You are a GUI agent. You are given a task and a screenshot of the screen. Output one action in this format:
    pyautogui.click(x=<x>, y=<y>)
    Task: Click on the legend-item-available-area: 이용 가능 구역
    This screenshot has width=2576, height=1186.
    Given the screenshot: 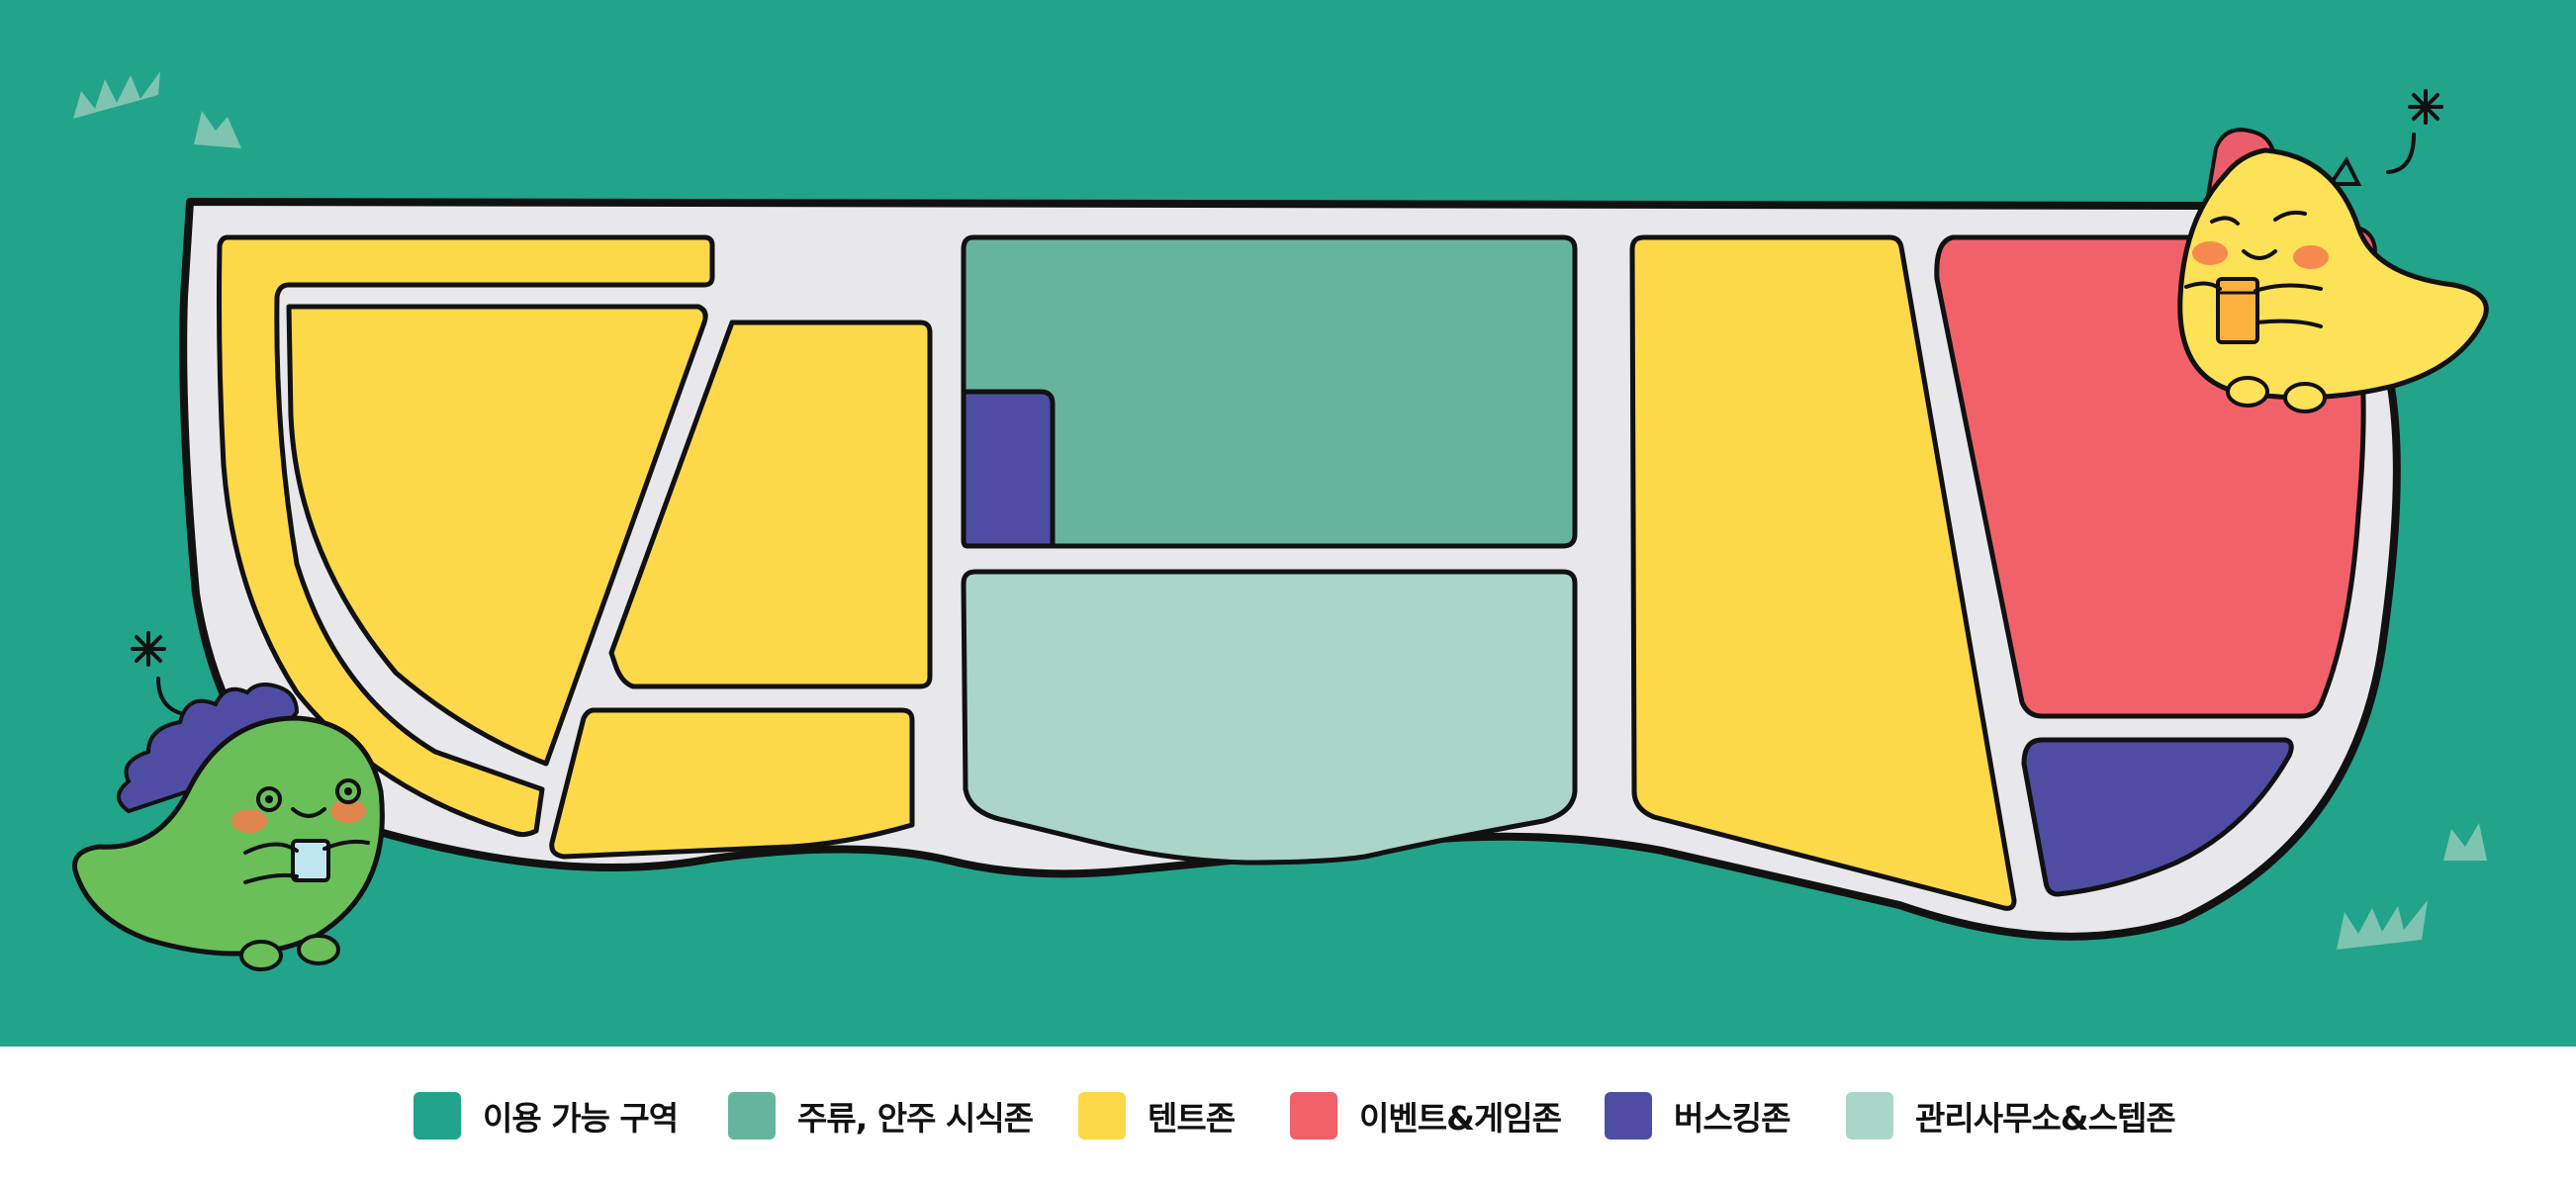 What is the action you would take?
    pyautogui.click(x=546, y=1115)
    